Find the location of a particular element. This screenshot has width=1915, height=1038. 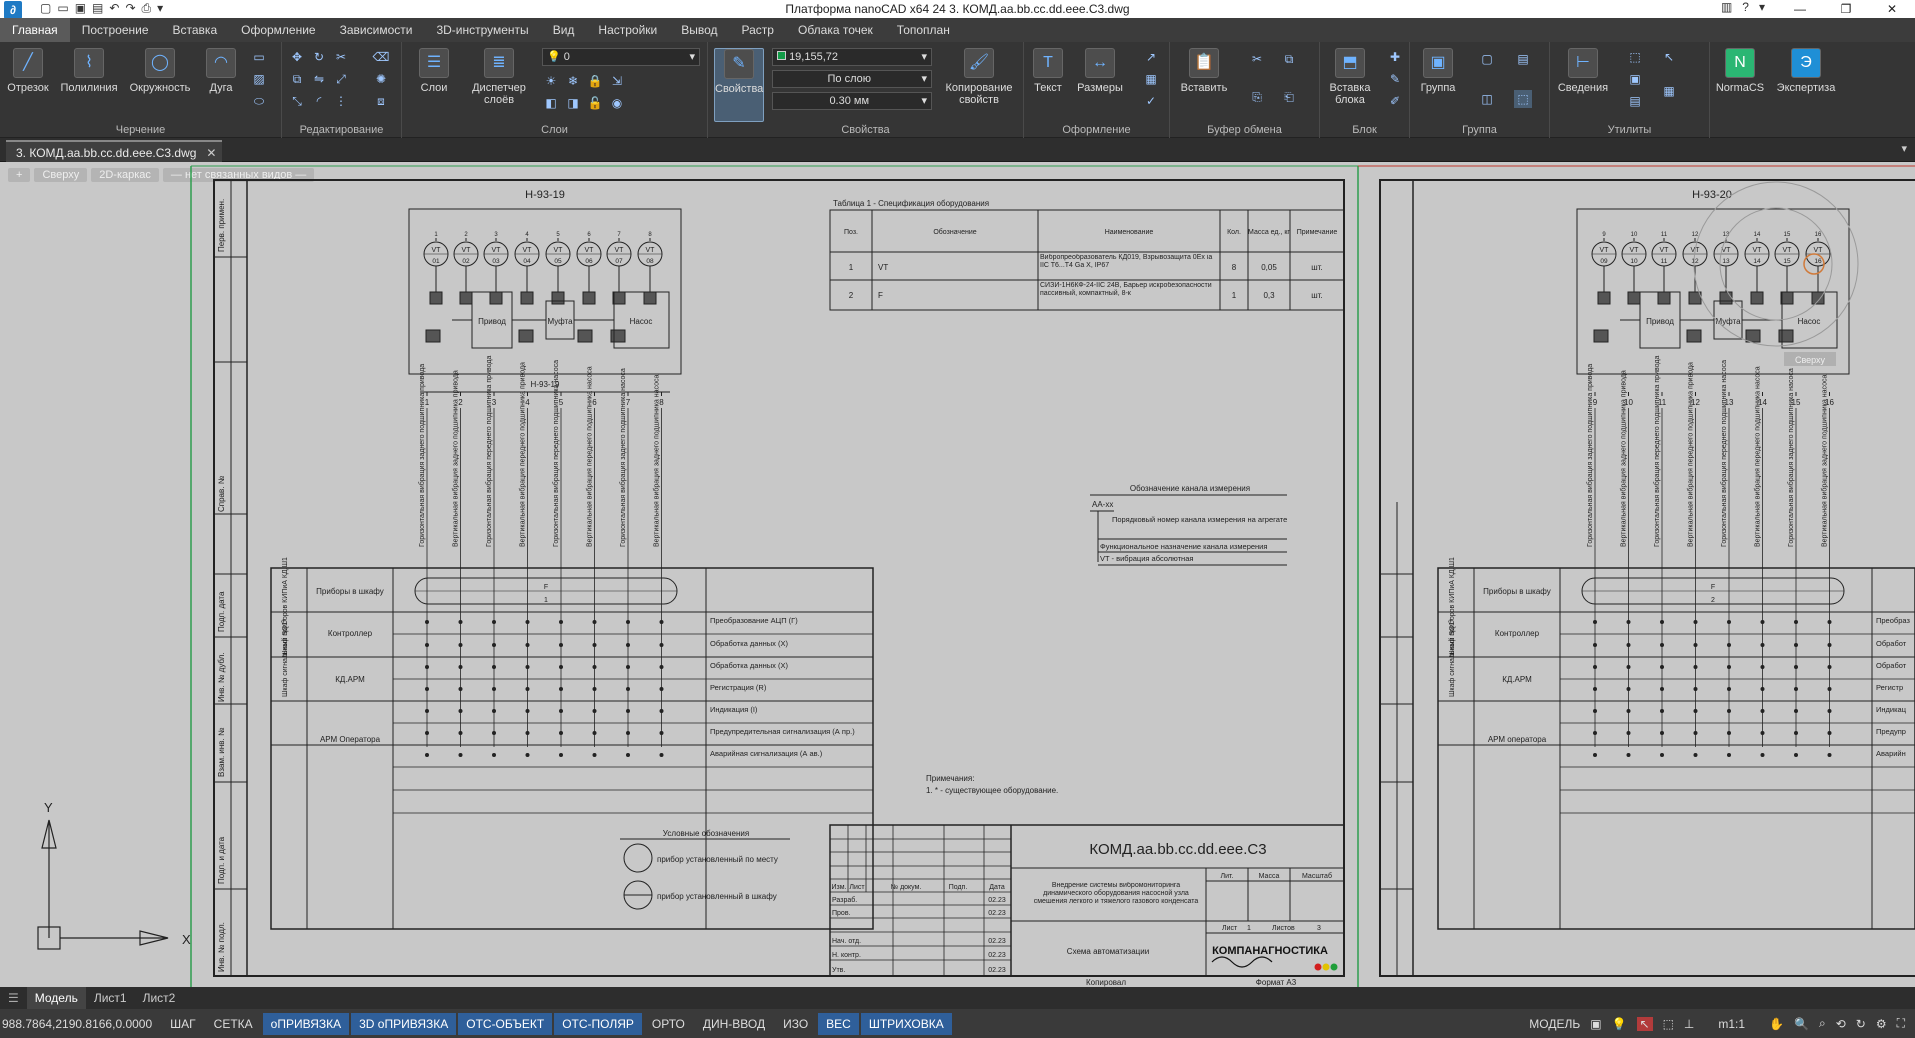

layer-freeze-icon: ❄ is located at coordinates (573, 81).